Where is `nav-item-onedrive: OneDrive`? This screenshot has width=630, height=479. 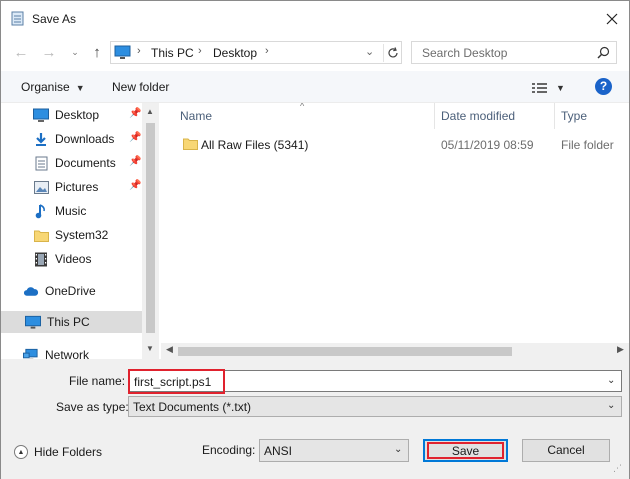
nav-item-onedrive: OneDrive is located at coordinates (82, 291).